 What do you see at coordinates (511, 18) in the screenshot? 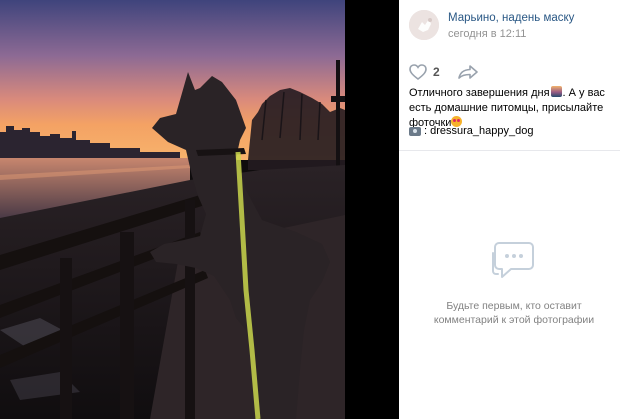
I see `author-name-link: Марьино, надень маску` at bounding box center [511, 18].